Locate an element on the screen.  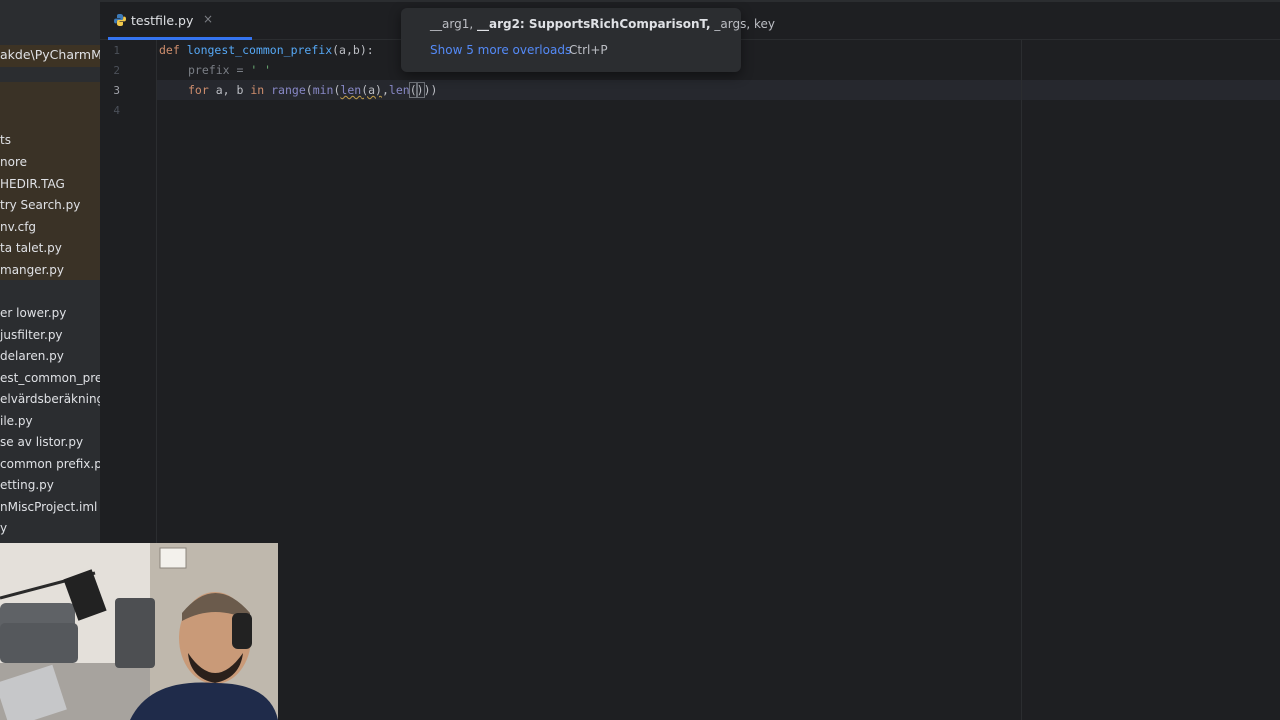
sidebar-item: se av listor.py is located at coordinates (41, 442).